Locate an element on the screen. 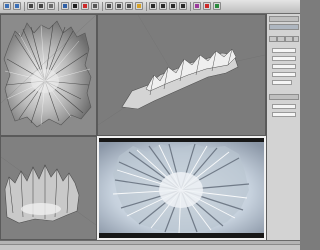 This screenshot has width=320, height=250. tab-motion is located at coordinates (296, 39).